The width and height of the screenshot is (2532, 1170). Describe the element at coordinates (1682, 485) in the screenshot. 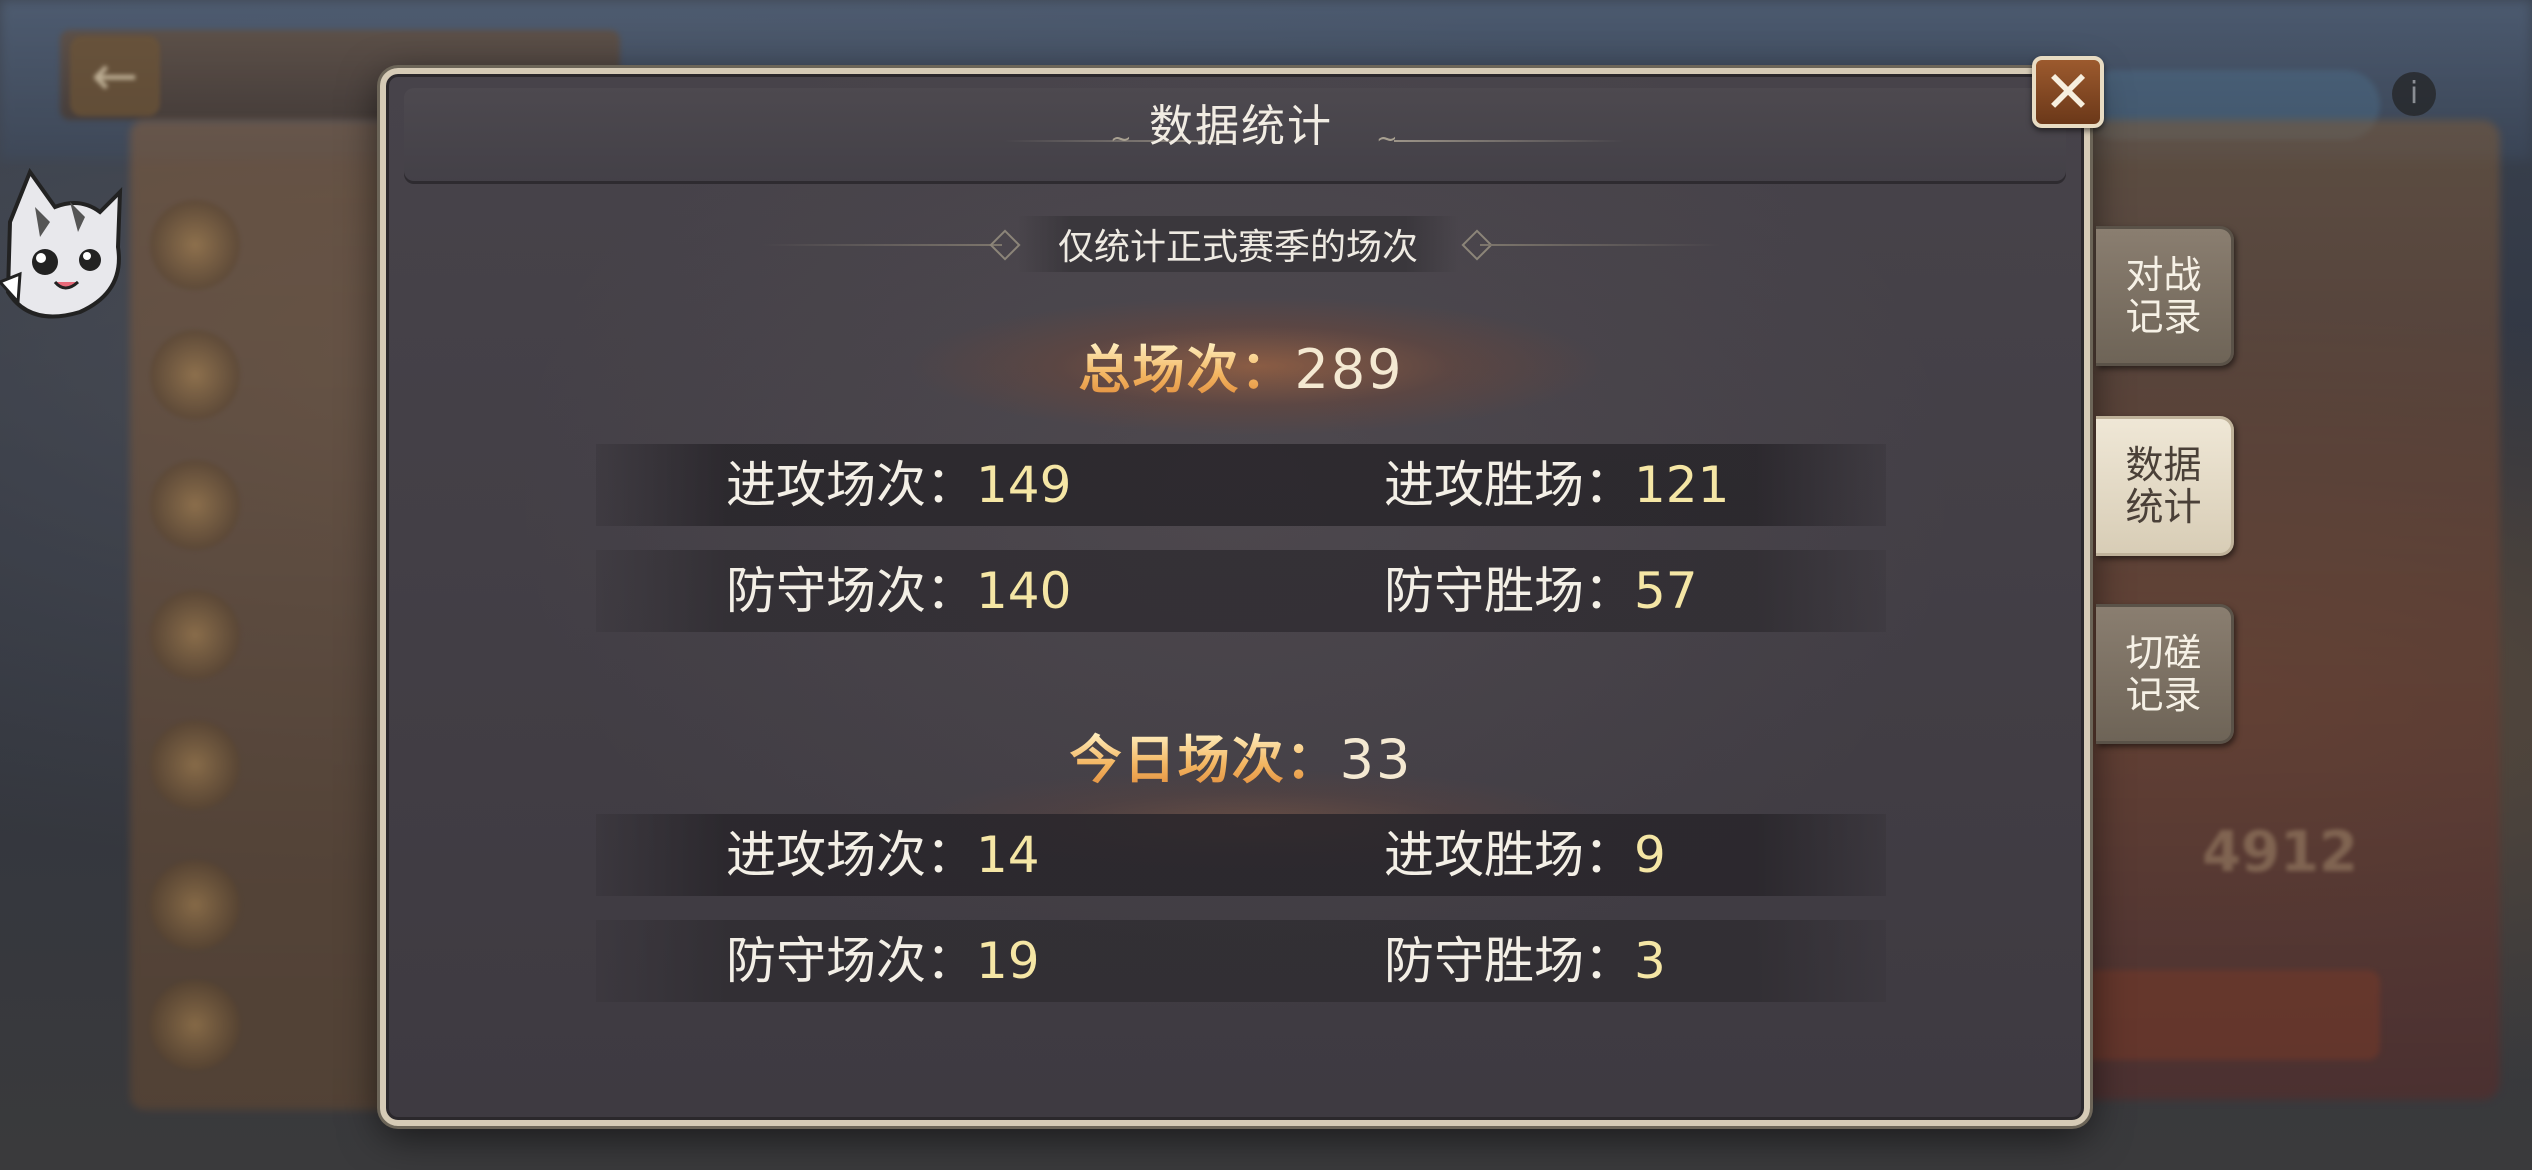

I see `attack-wins-value: 121` at that location.